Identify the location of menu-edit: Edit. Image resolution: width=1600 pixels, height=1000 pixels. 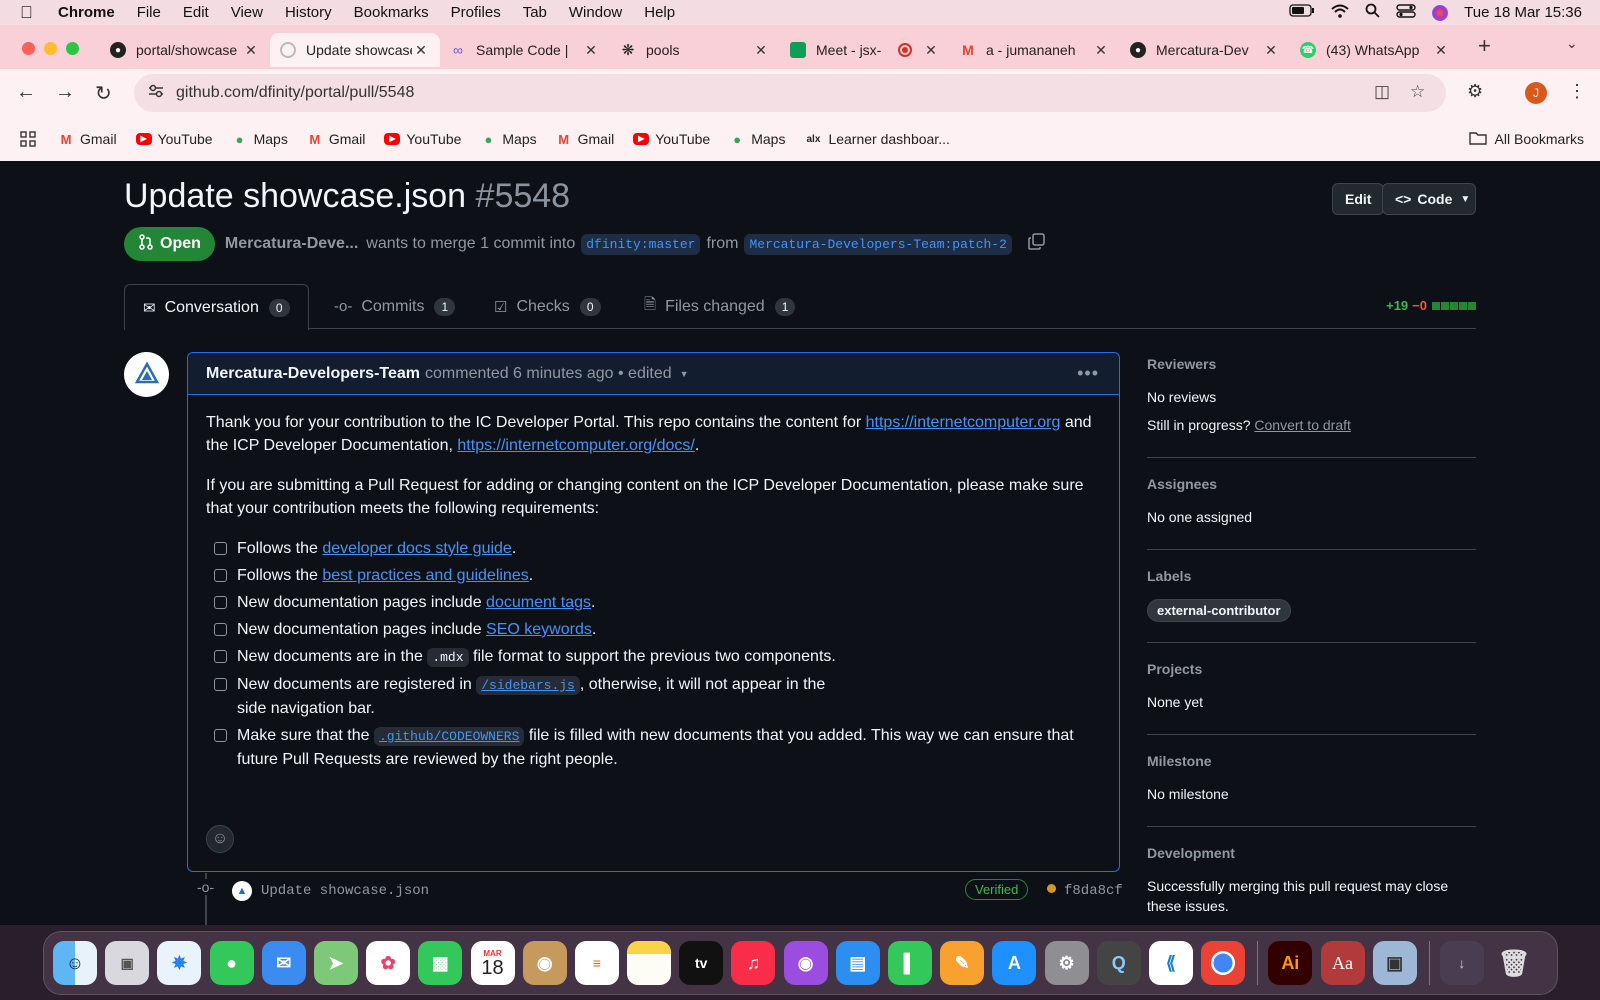
(196, 12).